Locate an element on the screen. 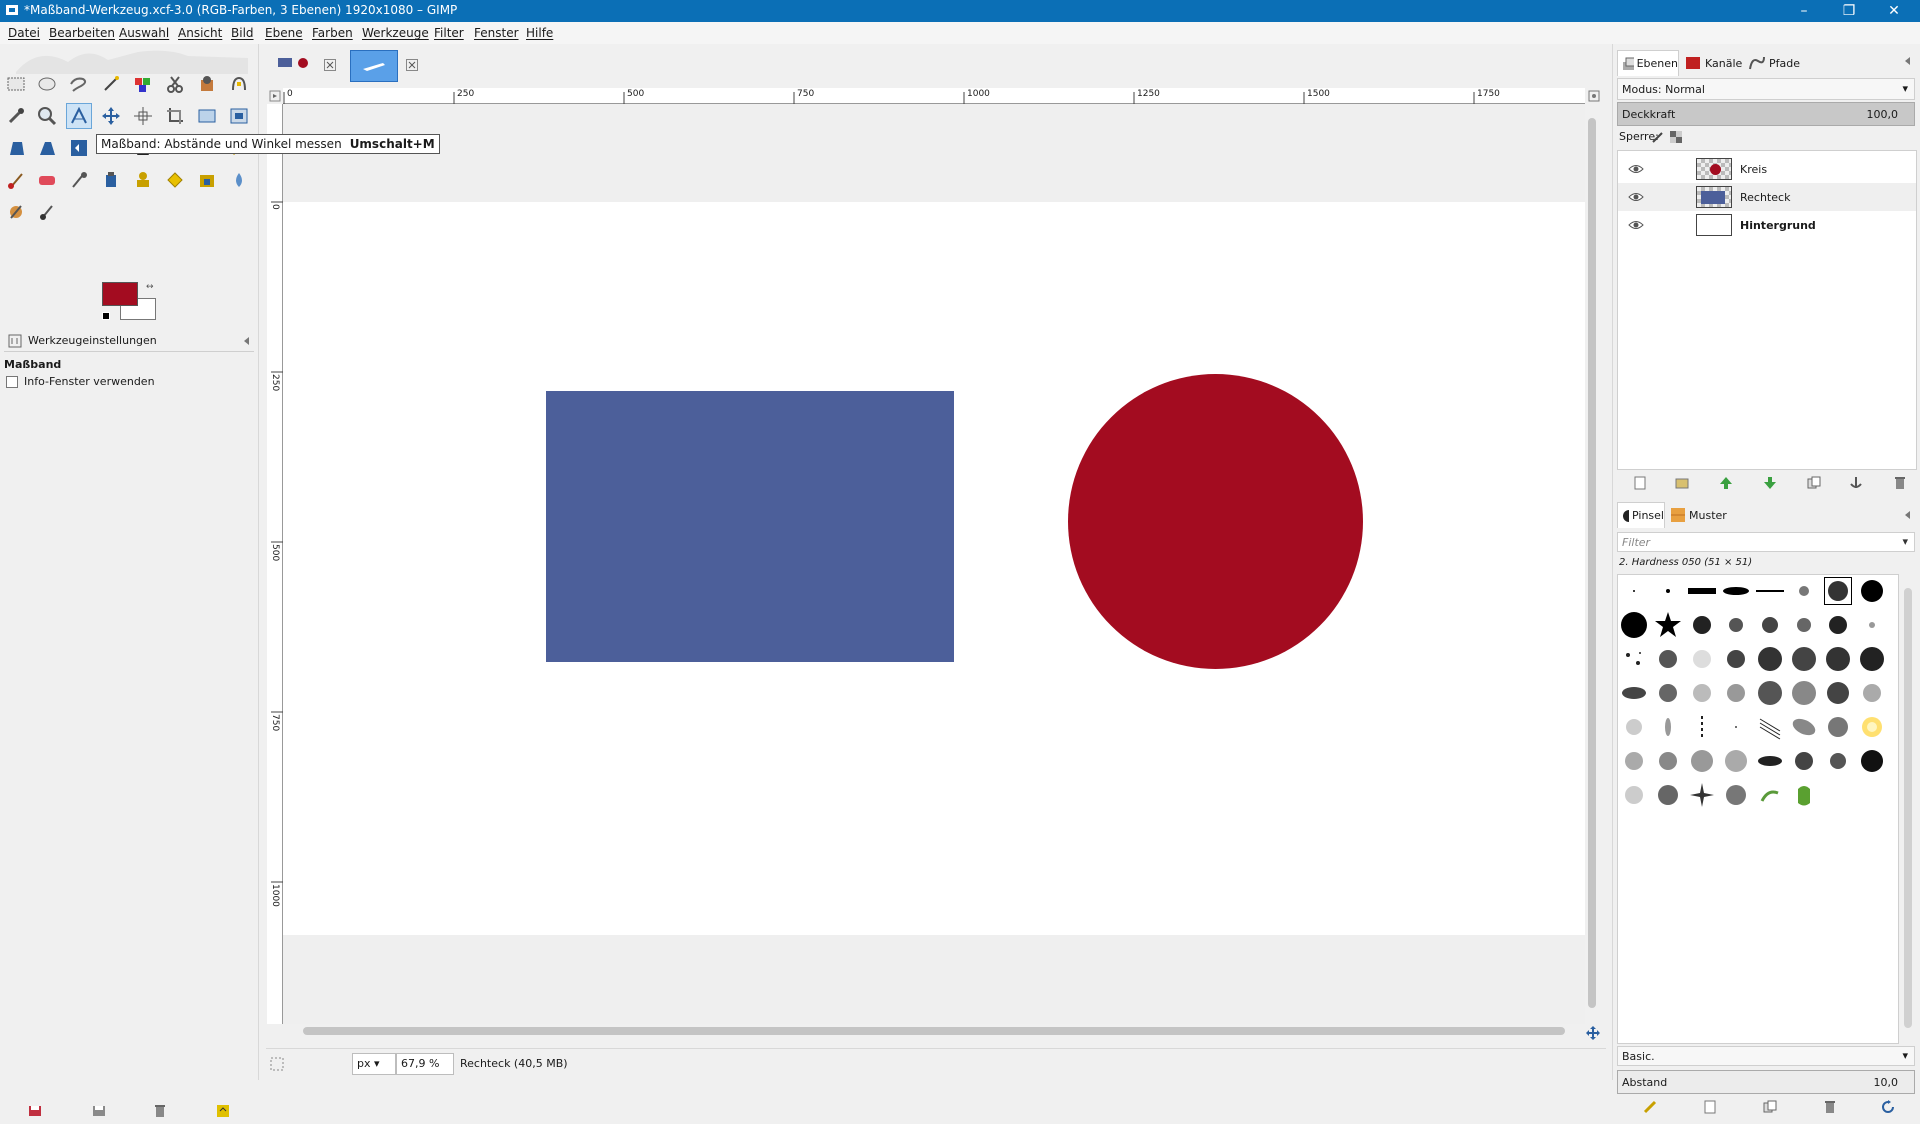 The width and height of the screenshot is (1920, 1124). panel-menu-icon is located at coordinates (247, 341).